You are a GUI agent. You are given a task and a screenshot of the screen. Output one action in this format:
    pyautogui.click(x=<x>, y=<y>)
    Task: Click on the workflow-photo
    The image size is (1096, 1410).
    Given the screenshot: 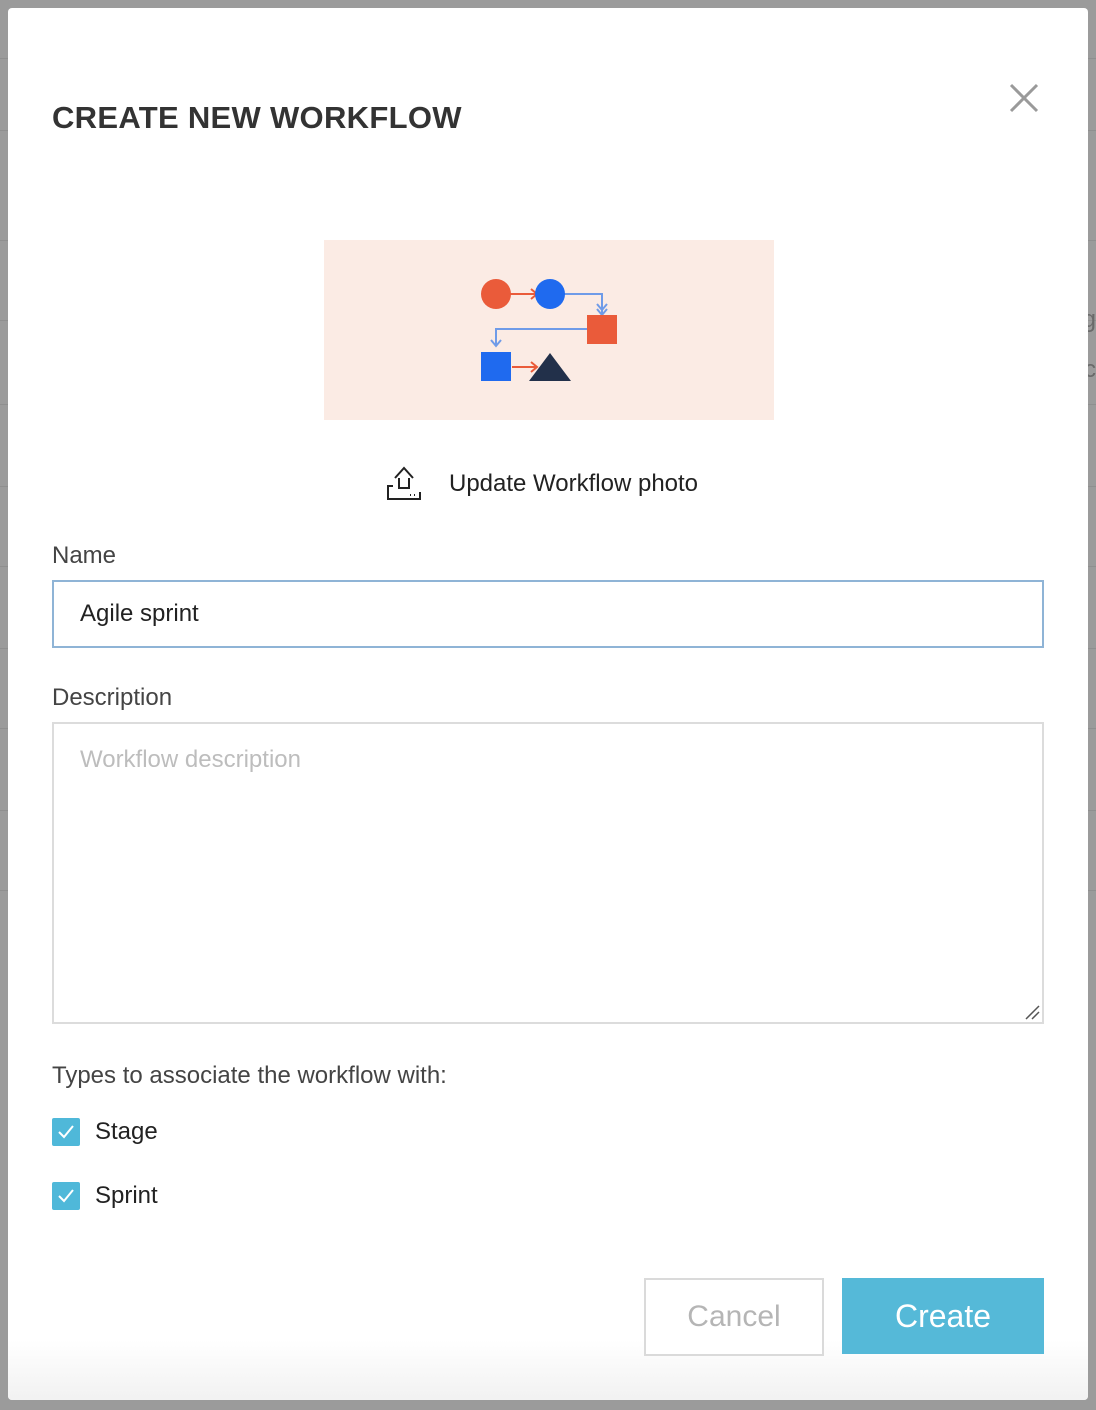 What is the action you would take?
    pyautogui.click(x=549, y=330)
    